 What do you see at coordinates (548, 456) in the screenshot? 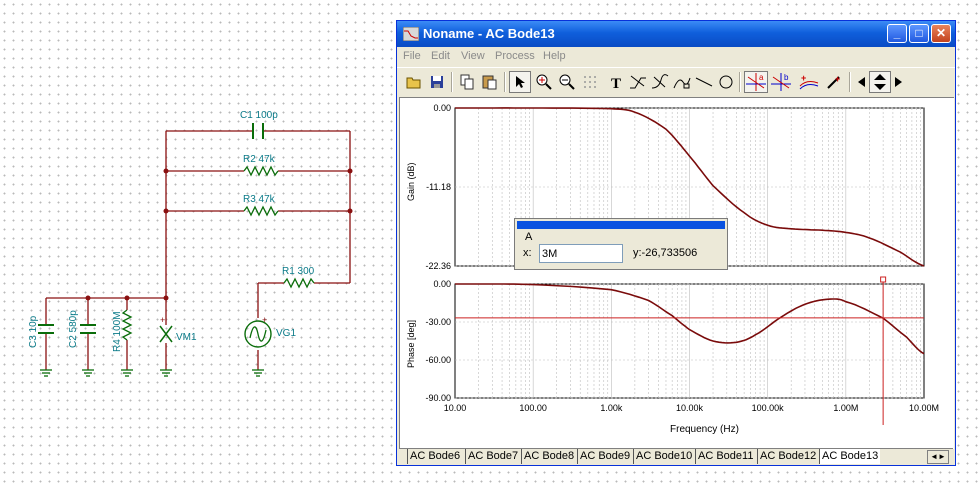
I see `tab-ac-bode8: AC Bode8` at bounding box center [548, 456].